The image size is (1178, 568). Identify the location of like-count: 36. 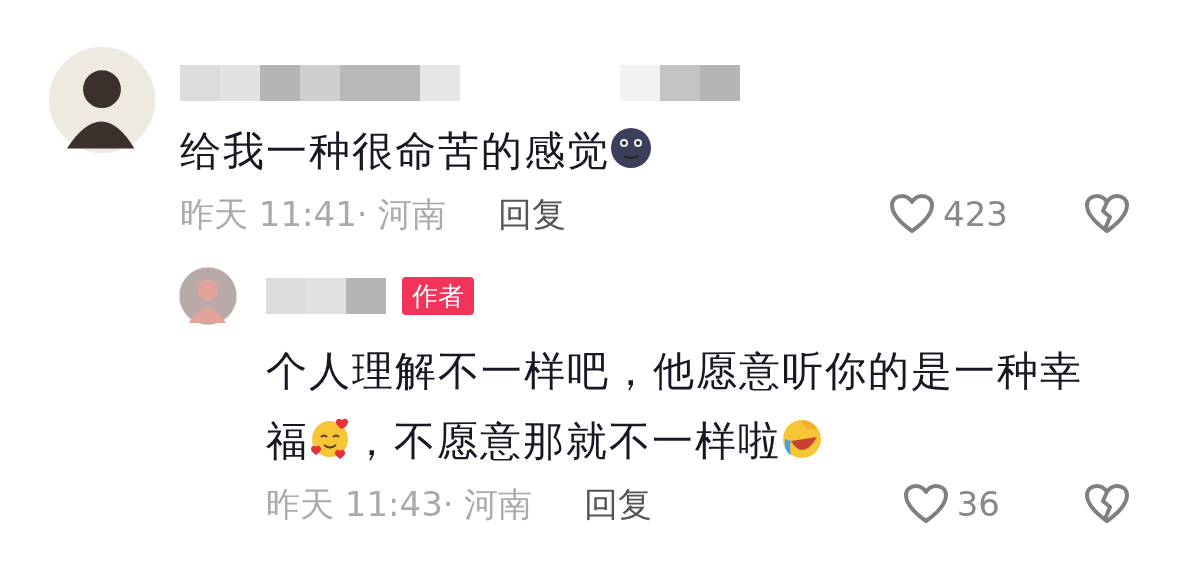
(978, 504).